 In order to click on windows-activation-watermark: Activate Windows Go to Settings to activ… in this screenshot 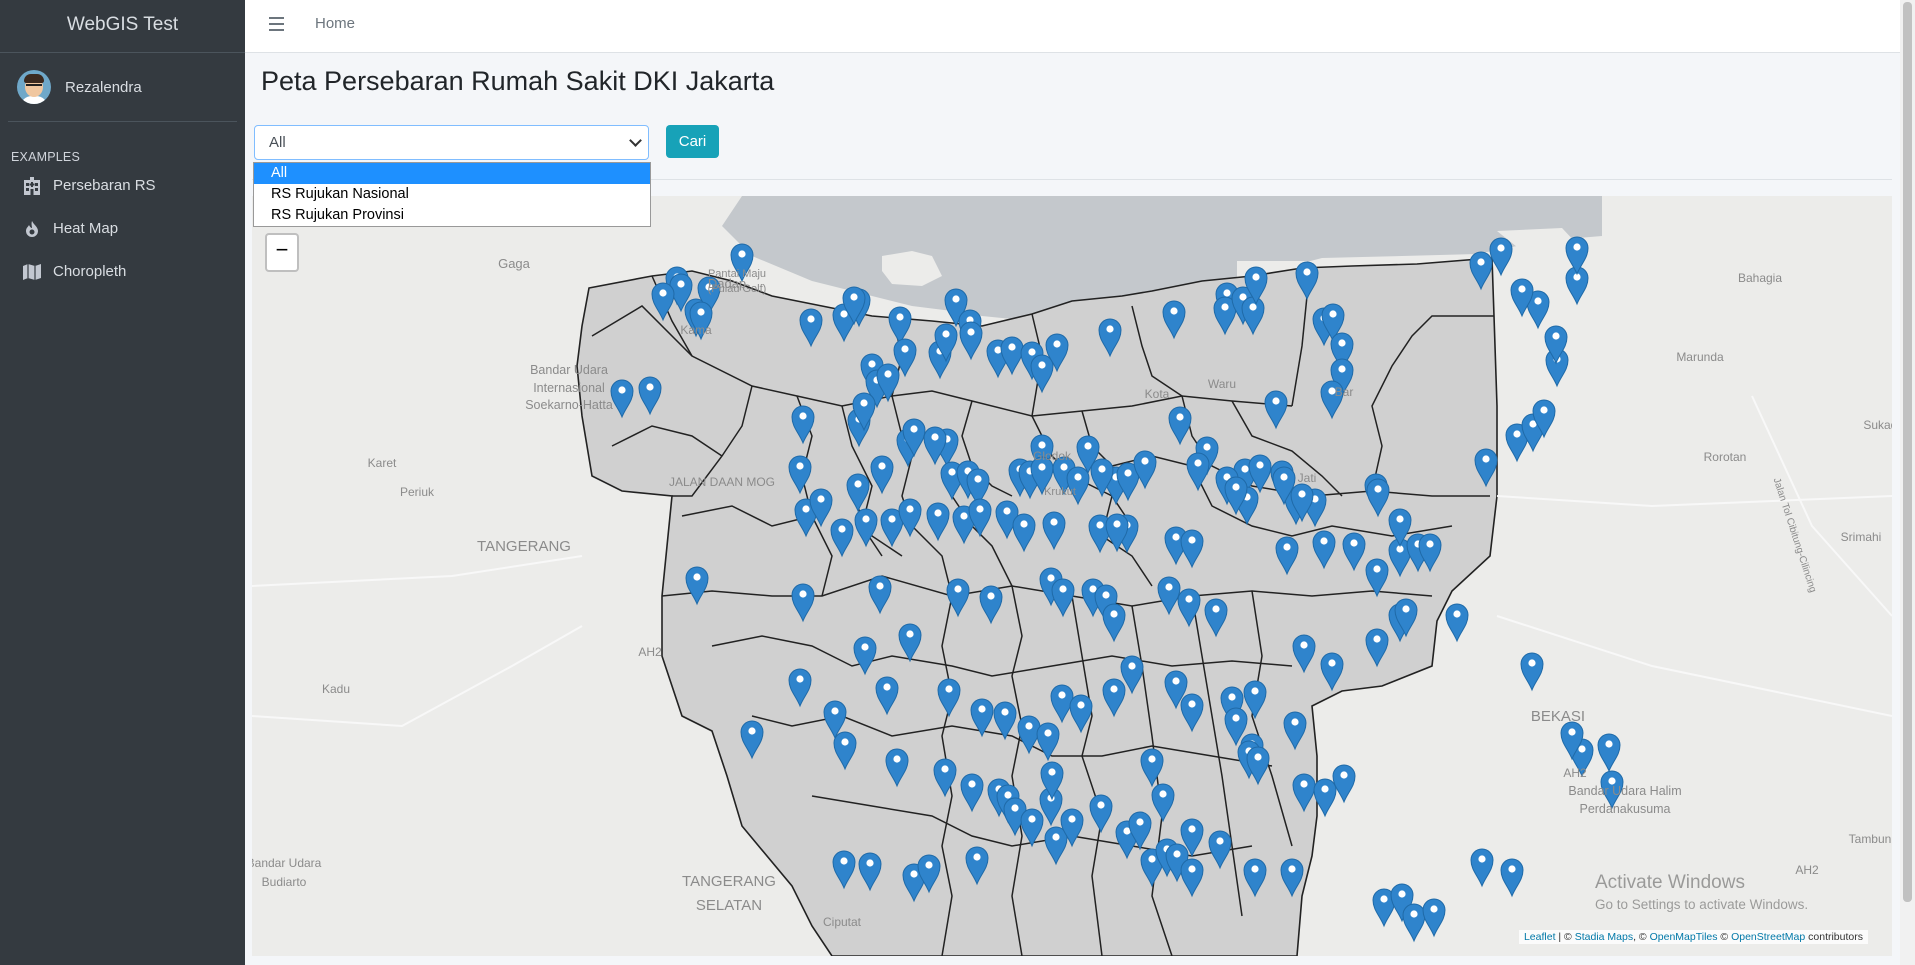, I will do `click(1701, 892)`.